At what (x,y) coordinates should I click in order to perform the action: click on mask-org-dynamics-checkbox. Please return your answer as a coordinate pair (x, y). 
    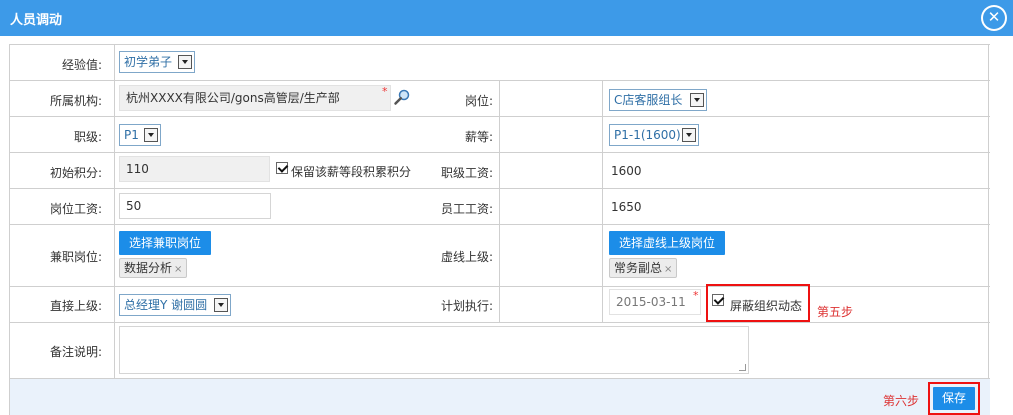
    Looking at the image, I should click on (718, 300).